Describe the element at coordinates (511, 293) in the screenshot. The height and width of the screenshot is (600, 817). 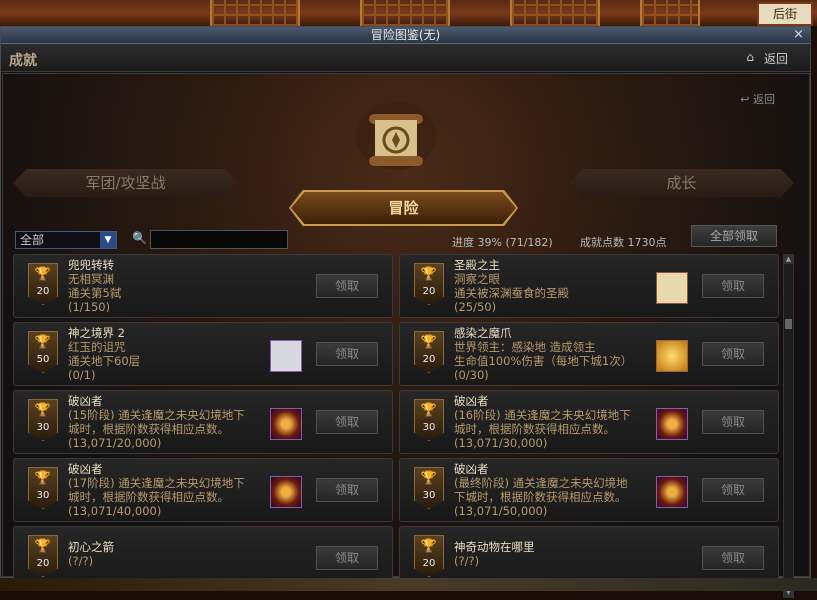
I see `achievement-desc: 通关被深渊蚕食的圣殿` at that location.